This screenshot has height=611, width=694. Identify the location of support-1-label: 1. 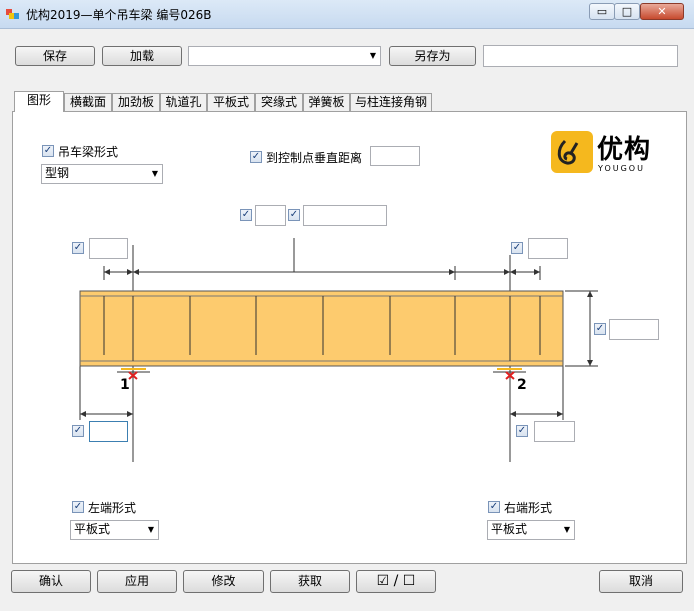
(125, 385).